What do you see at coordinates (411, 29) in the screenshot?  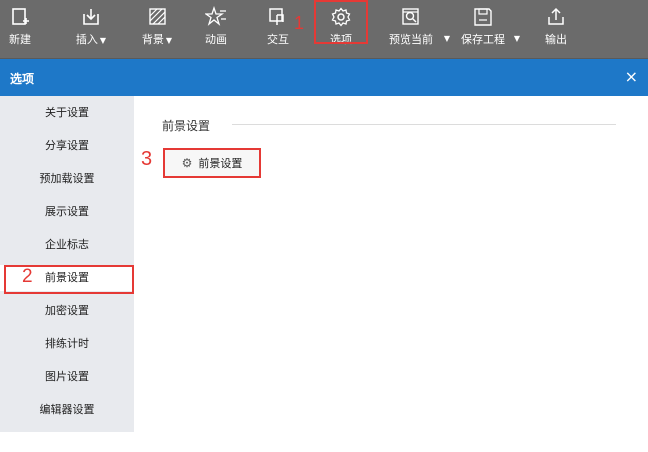 I see `preview-button: 预览当前` at bounding box center [411, 29].